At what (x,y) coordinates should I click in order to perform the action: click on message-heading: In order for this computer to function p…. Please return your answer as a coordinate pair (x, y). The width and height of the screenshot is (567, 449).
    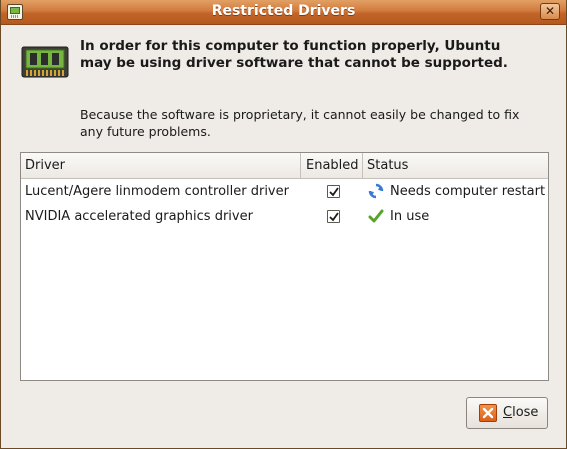
    Looking at the image, I should click on (294, 54).